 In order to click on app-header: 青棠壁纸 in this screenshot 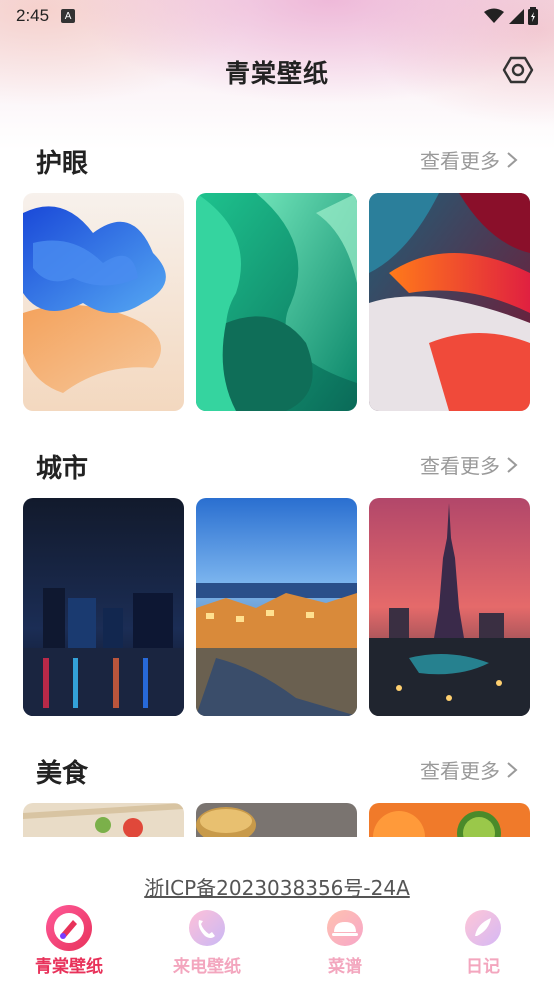, I will do `click(277, 72)`.